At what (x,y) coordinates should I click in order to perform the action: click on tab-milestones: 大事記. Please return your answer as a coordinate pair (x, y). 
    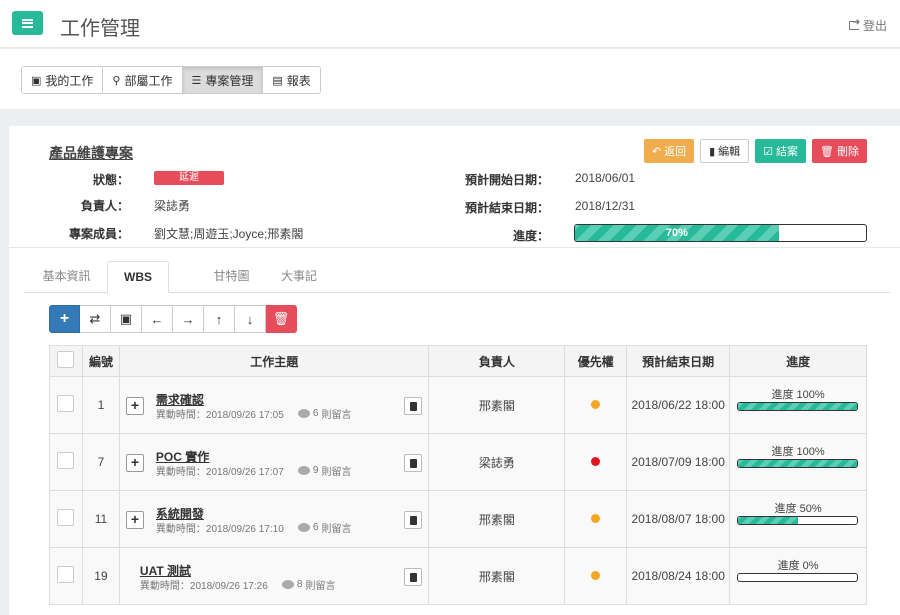
    Looking at the image, I should click on (299, 277).